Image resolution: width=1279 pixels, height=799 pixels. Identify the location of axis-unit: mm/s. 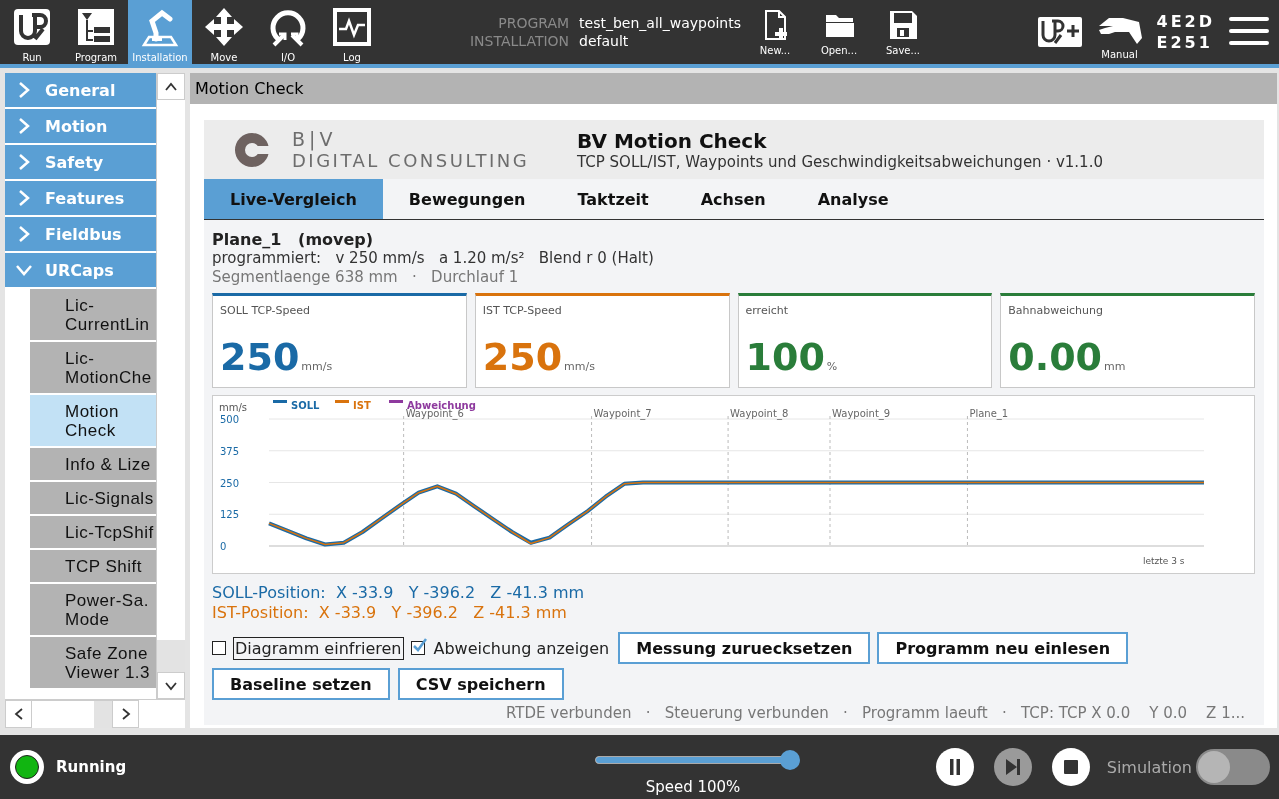
(233, 407).